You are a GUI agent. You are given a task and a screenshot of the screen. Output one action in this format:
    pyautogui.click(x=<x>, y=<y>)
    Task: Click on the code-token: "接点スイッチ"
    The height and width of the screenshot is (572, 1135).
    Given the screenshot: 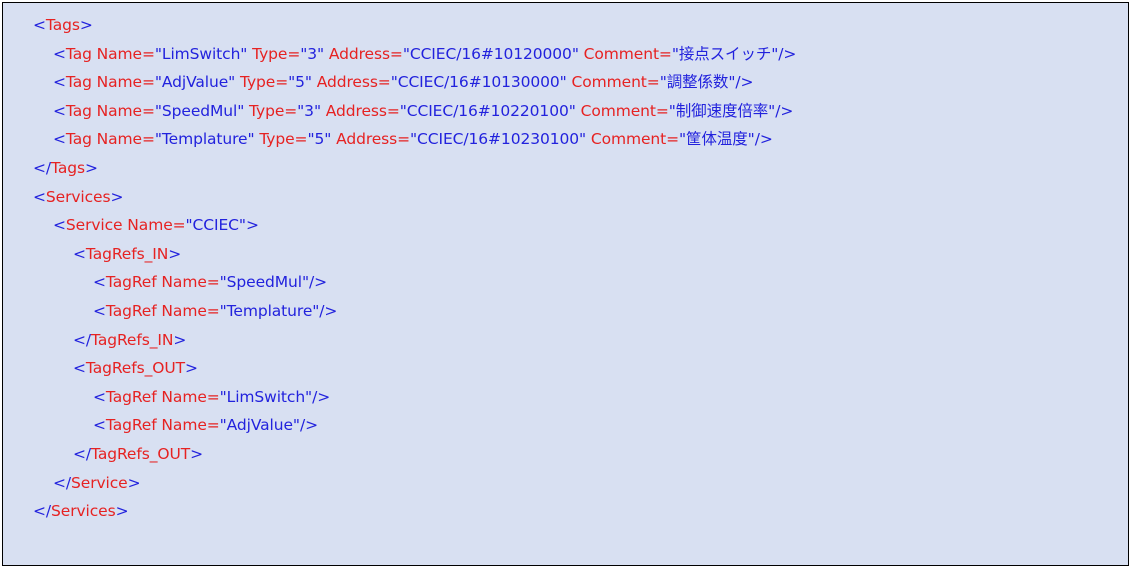 What is the action you would take?
    pyautogui.click(x=725, y=53)
    